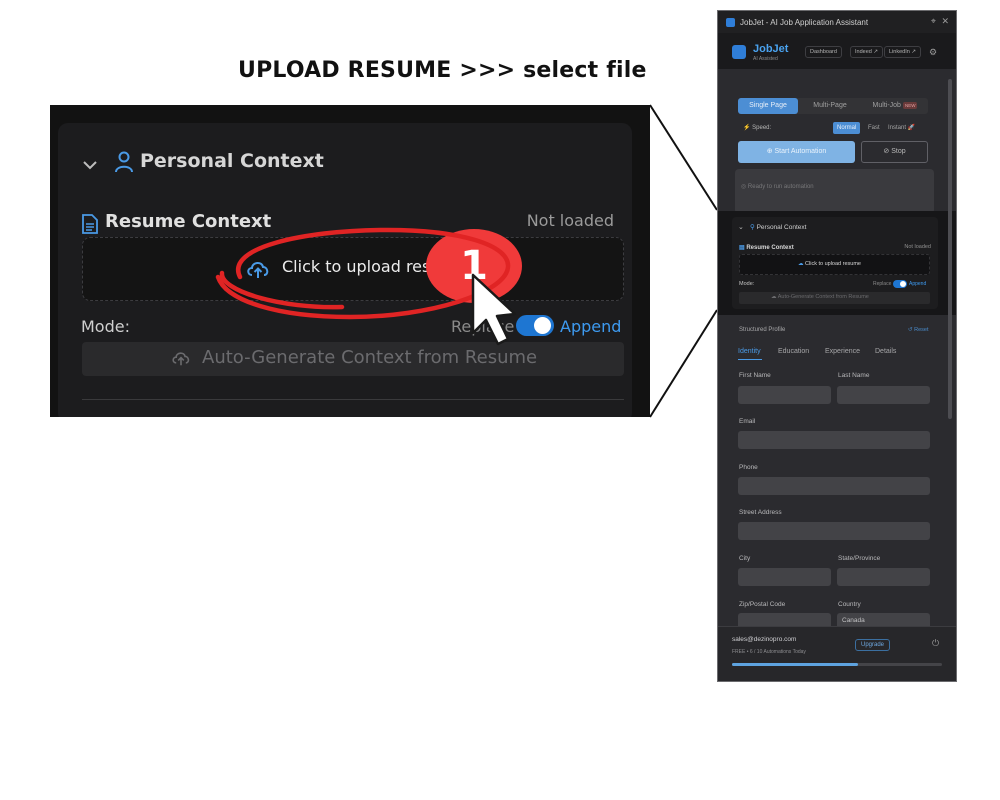  I want to click on nav-indeed: Indeed ↗, so click(866, 52).